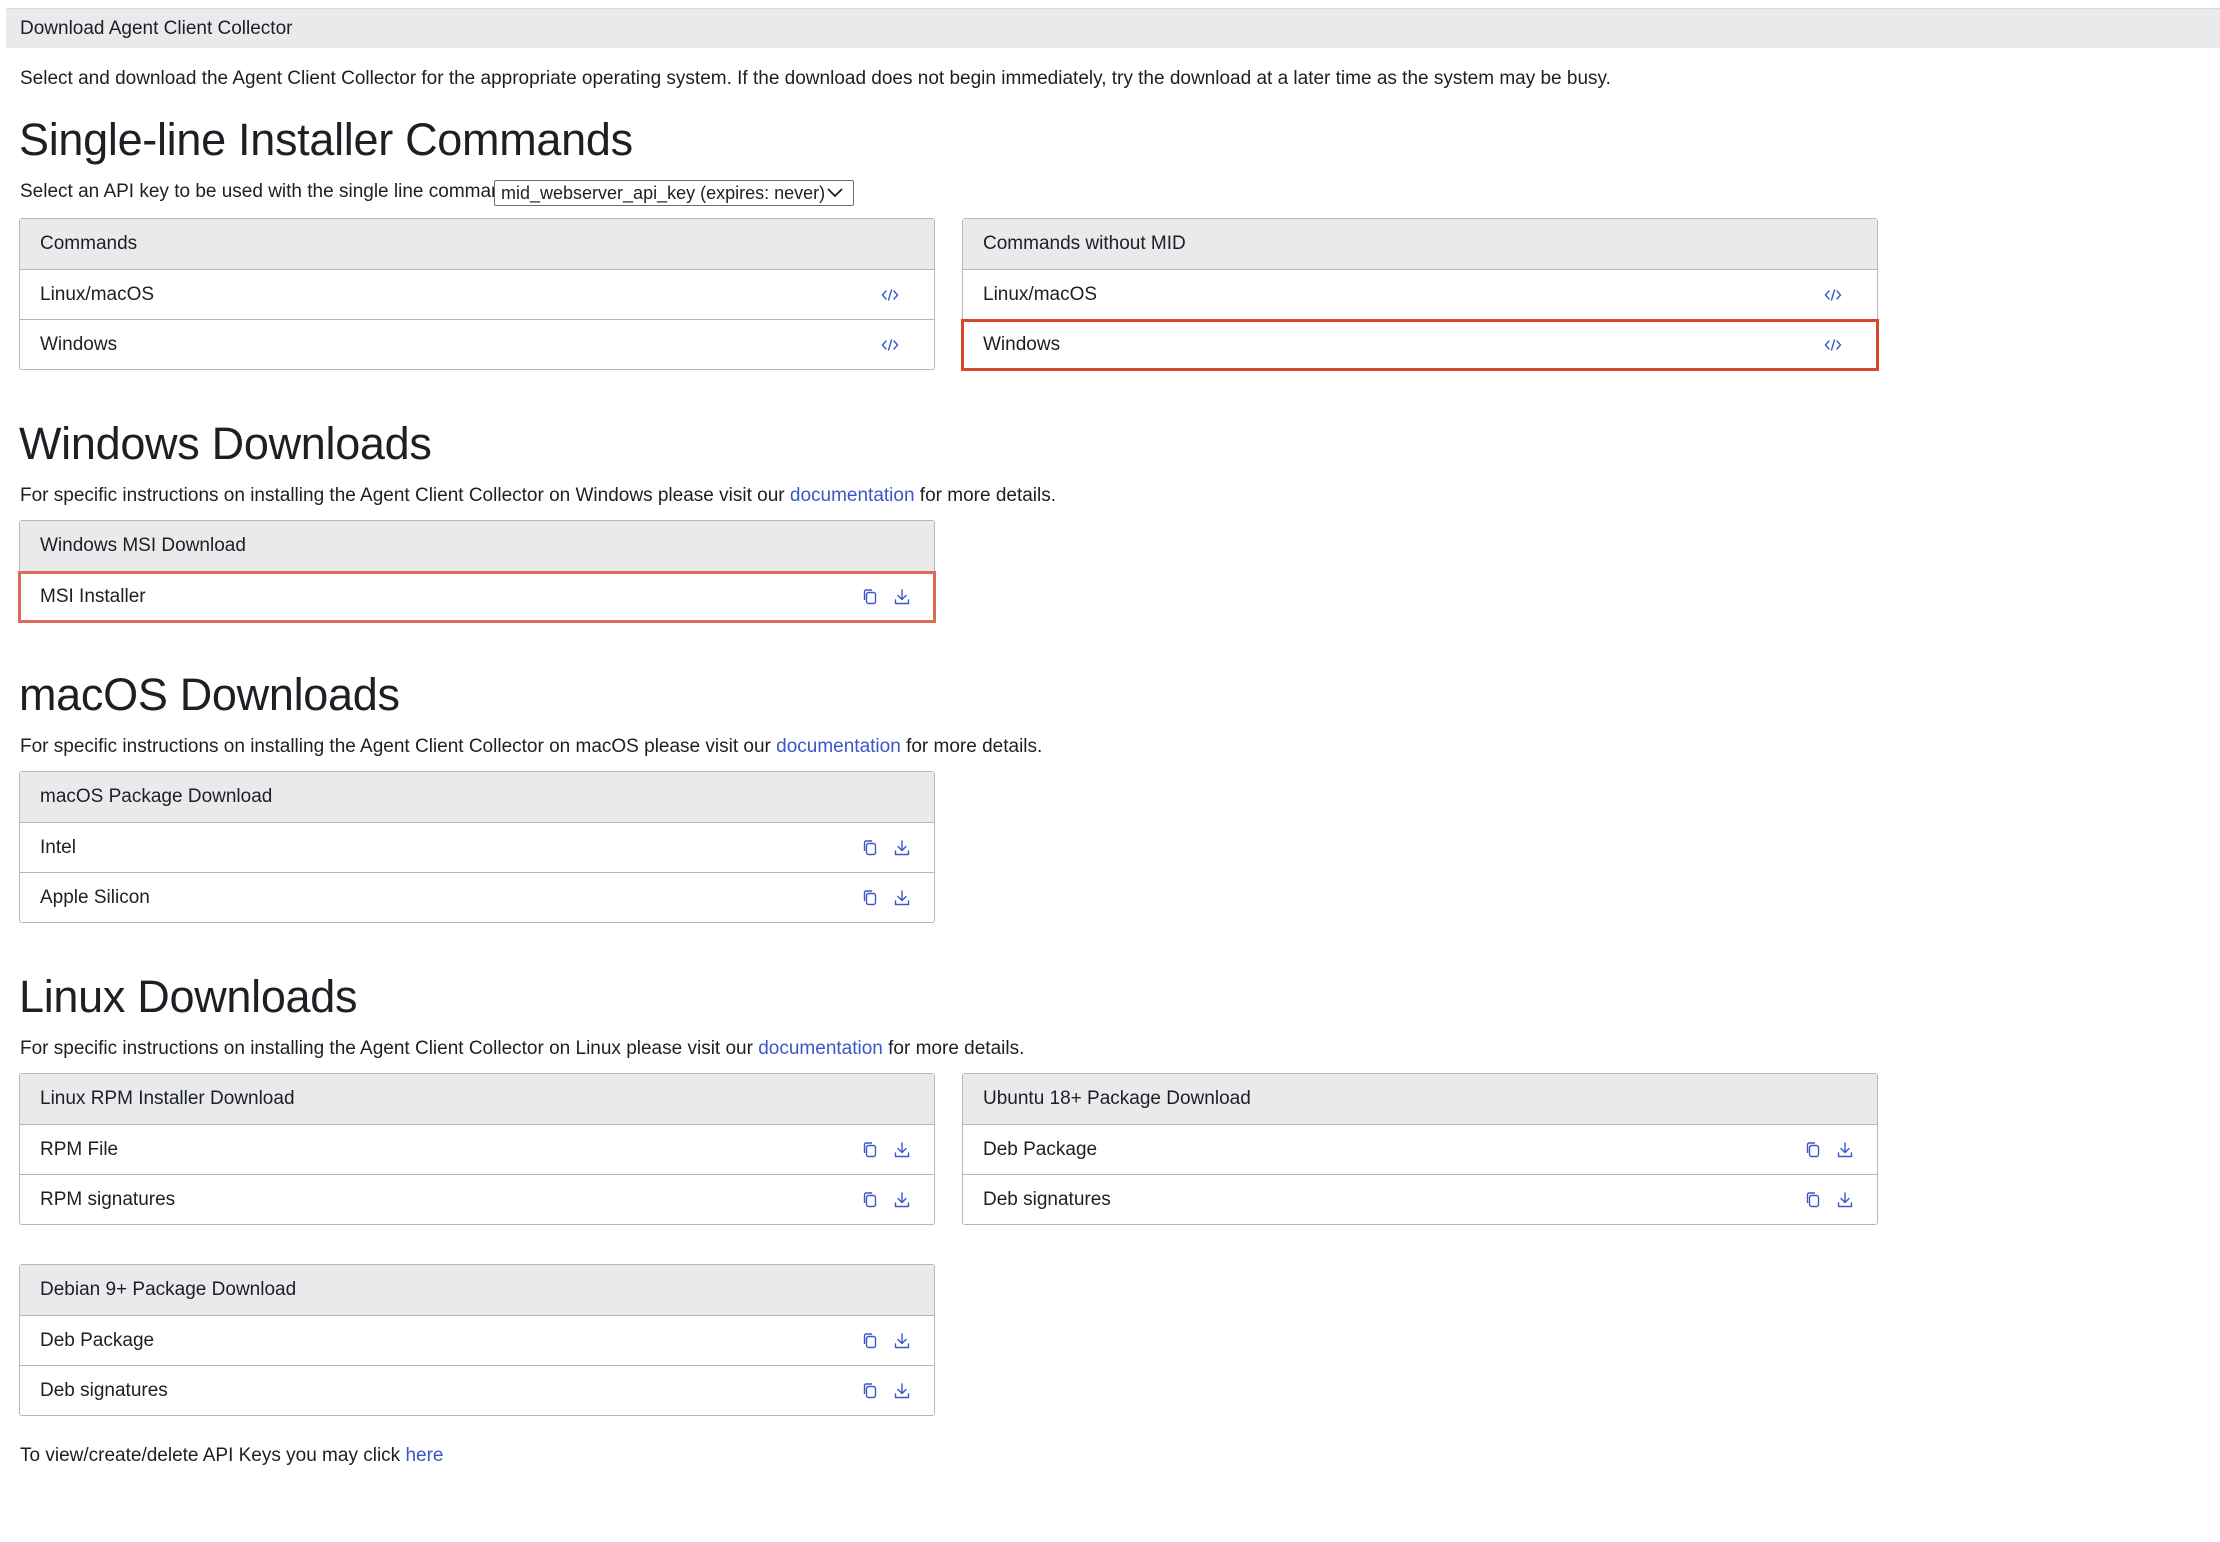  I want to click on api-key-select-value: mid_webserver_api_key (expires: never), so click(663, 193).